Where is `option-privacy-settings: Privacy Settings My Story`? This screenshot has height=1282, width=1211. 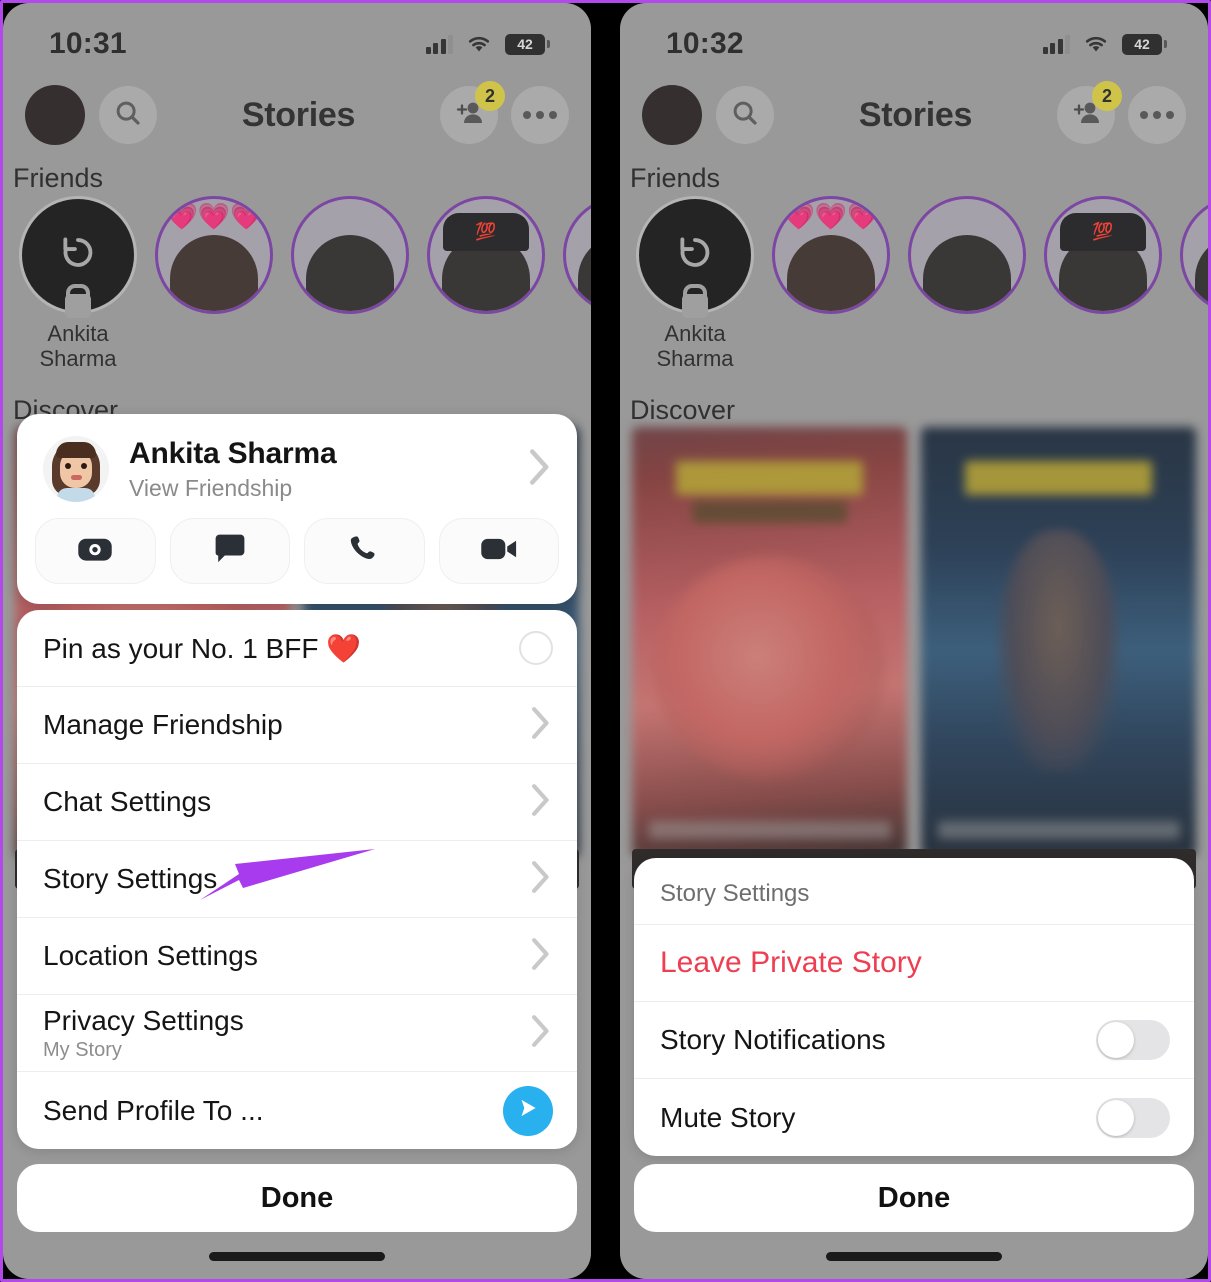 option-privacy-settings: Privacy Settings My Story is located at coordinates (297, 1033).